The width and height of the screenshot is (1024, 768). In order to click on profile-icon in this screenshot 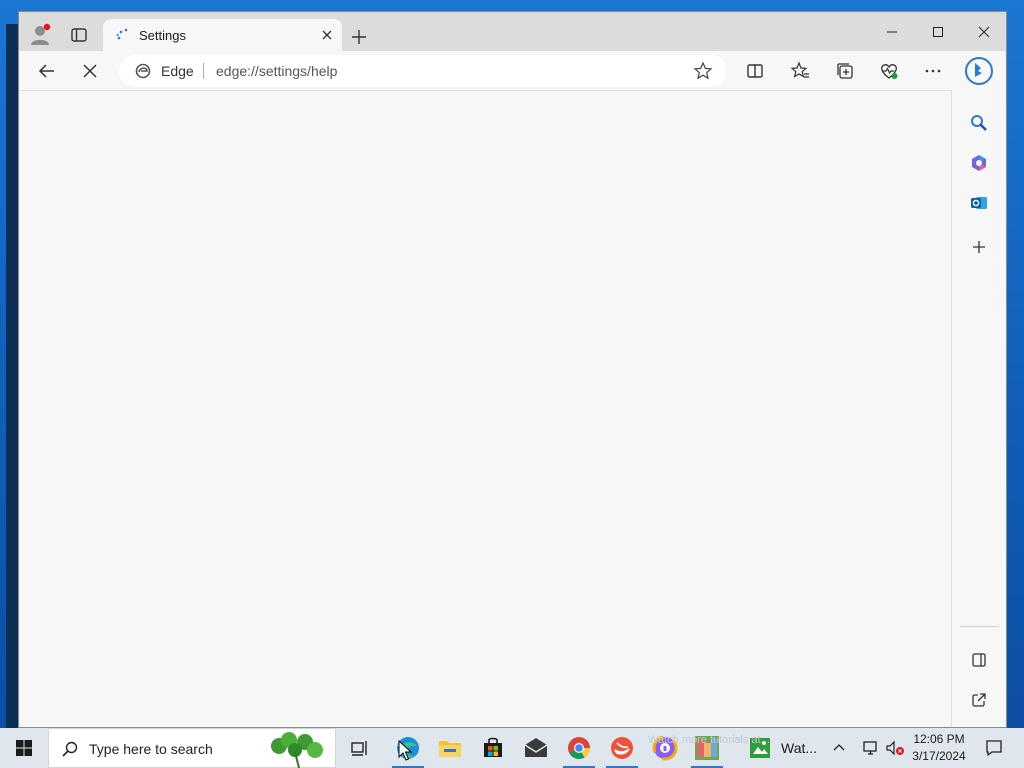, I will do `click(41, 34)`.